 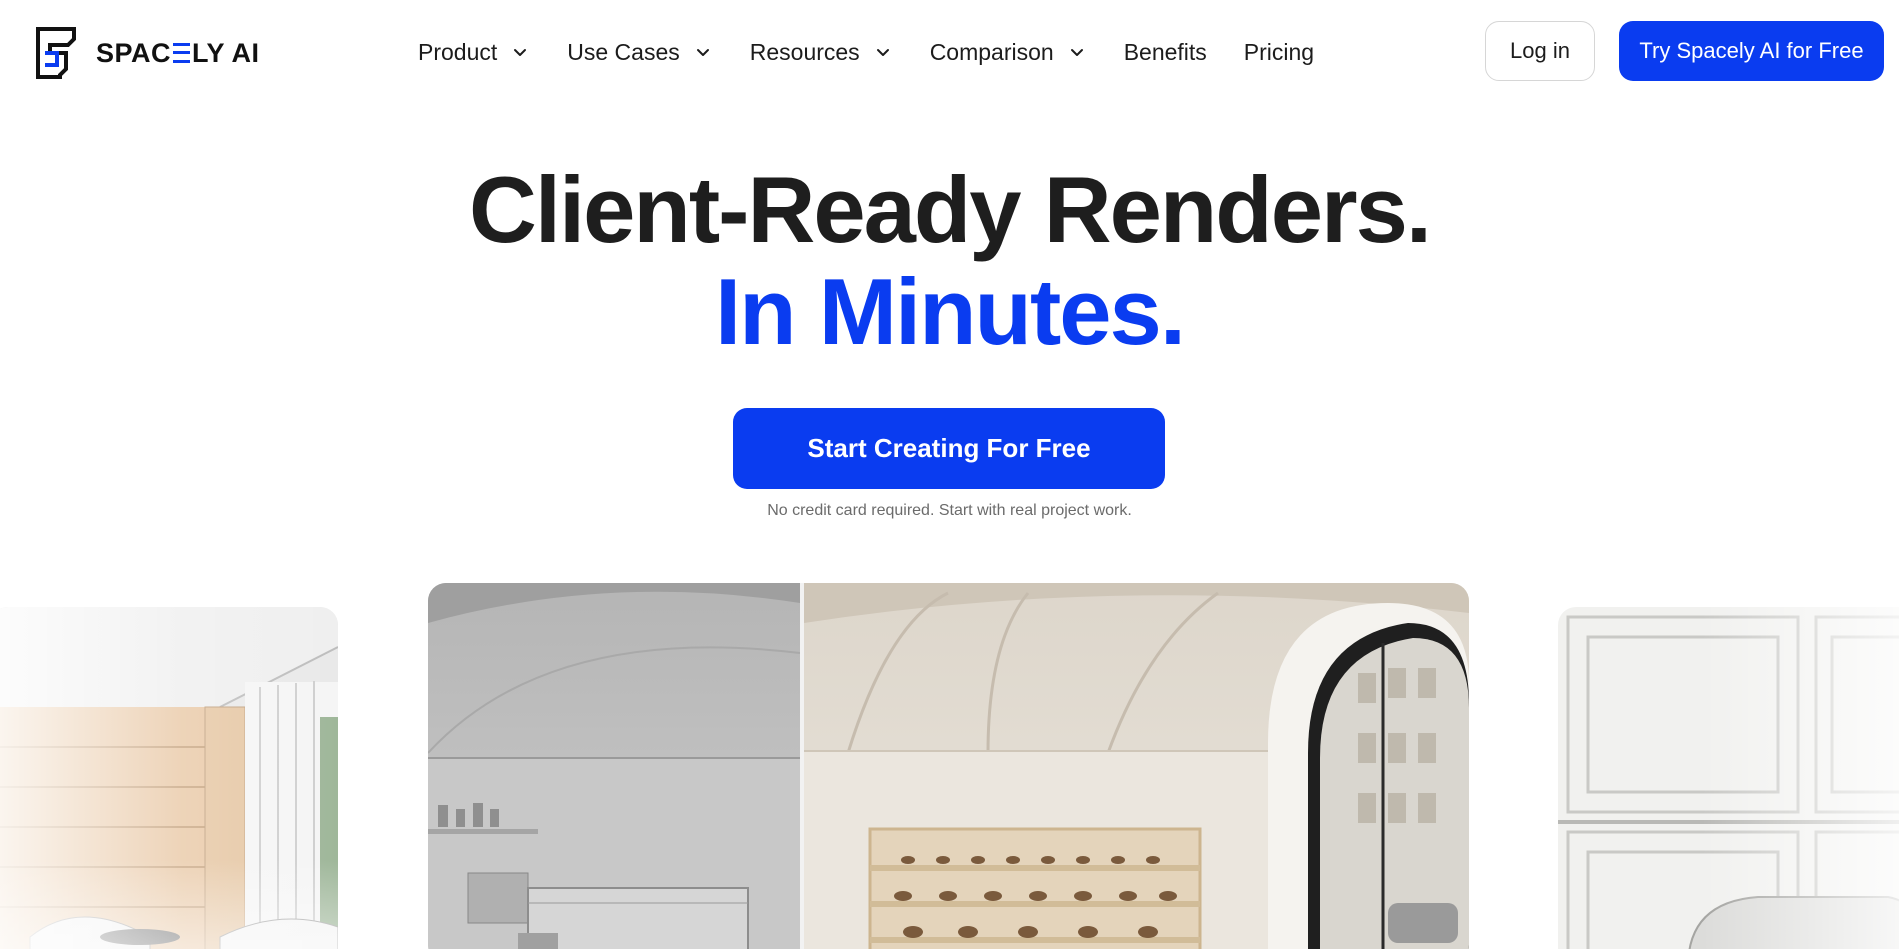 I want to click on hero-title: Client-Ready Renders., so click(x=950, y=209).